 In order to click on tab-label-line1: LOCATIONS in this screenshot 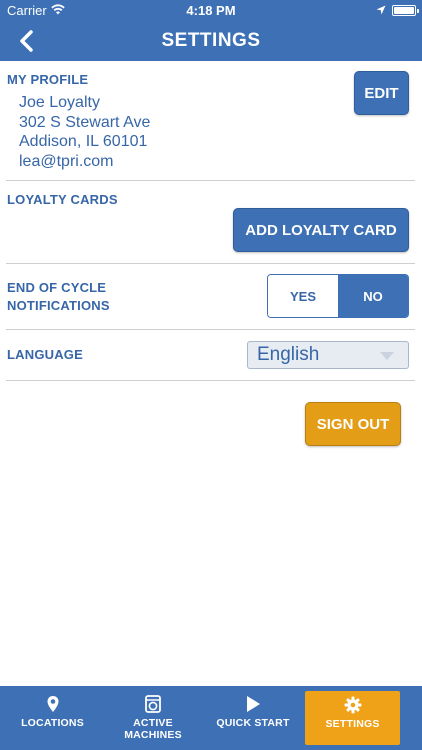, I will do `click(52, 723)`.